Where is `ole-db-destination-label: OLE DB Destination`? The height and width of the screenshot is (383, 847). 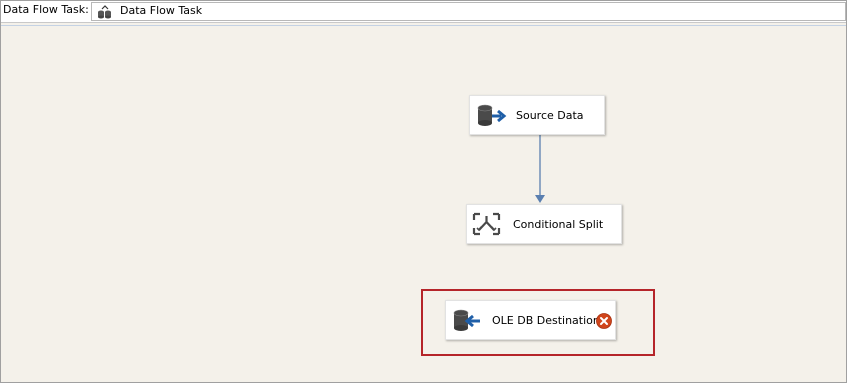
ole-db-destination-label: OLE DB Destination is located at coordinates (546, 320).